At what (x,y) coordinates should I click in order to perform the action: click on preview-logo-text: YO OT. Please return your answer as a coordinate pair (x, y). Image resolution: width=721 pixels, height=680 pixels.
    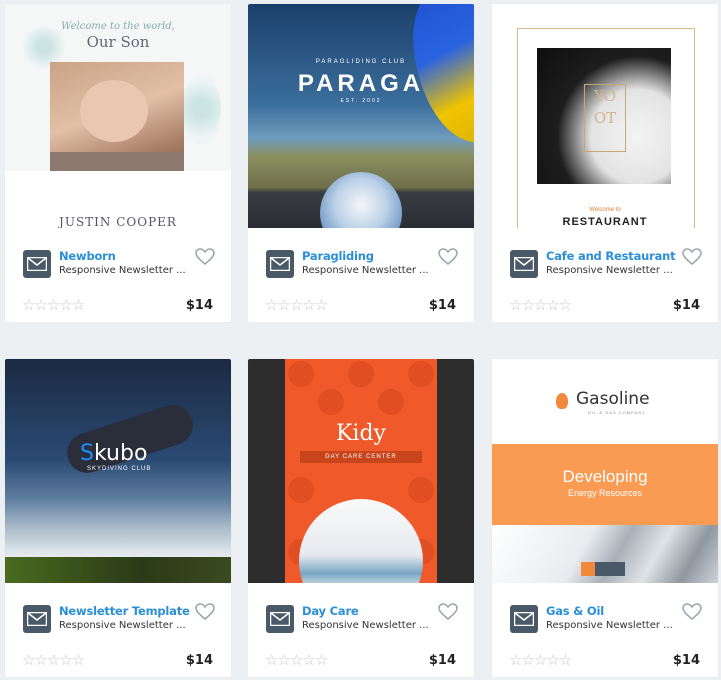
    Looking at the image, I should click on (605, 118).